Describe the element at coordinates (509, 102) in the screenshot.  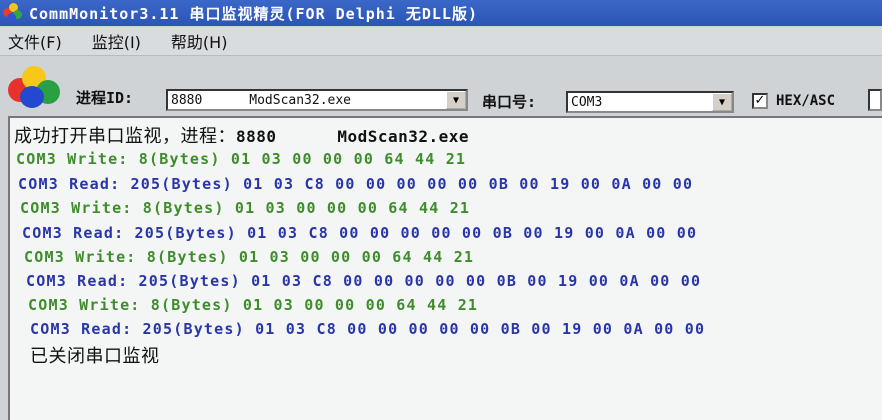
I see `port-label: 串口号:` at that location.